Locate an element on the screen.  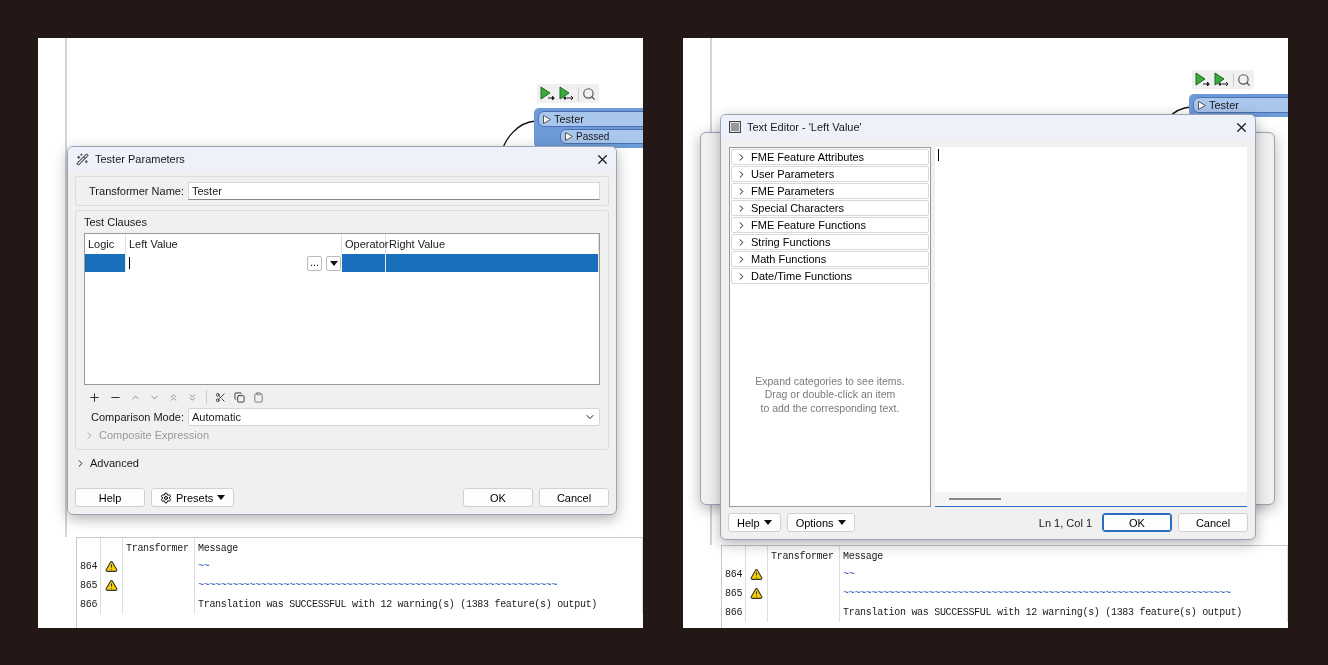
dropdown-button is located at coordinates (333, 263).